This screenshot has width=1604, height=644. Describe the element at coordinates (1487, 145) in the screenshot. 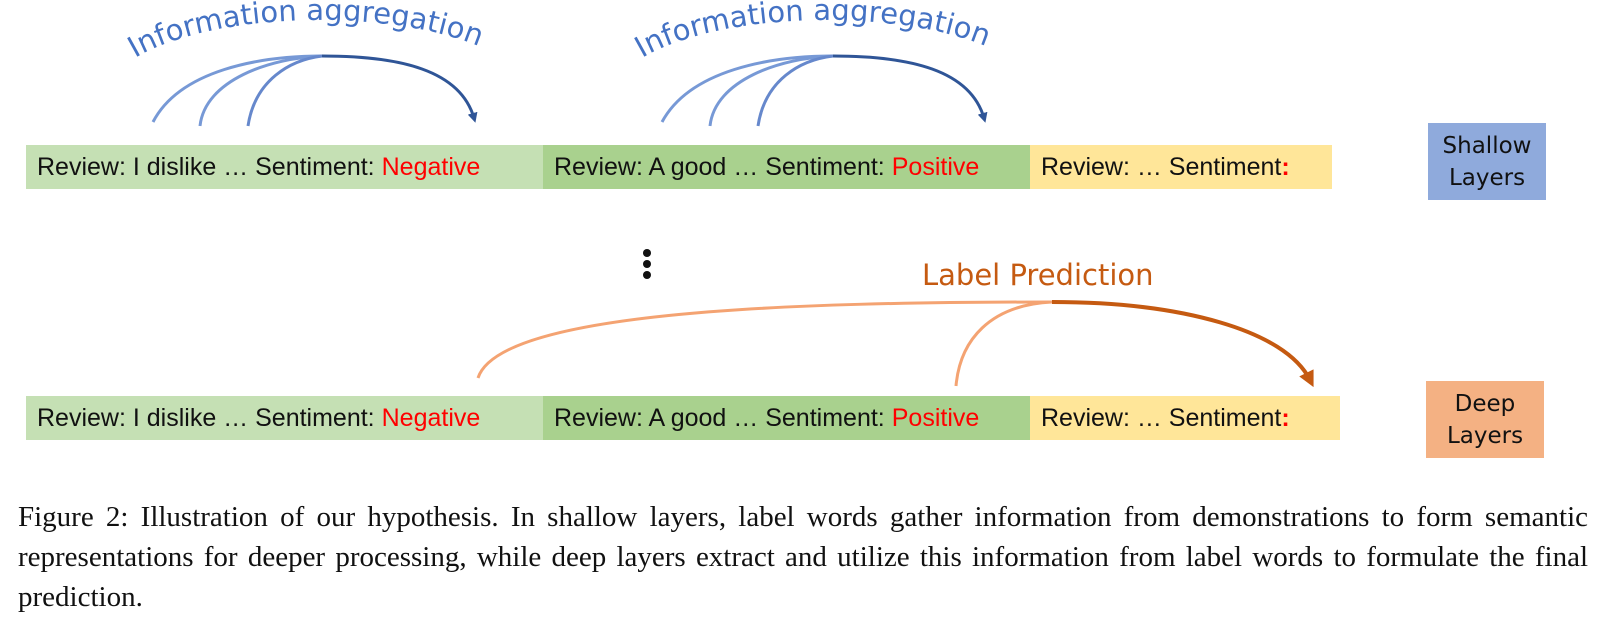

I see `shallow-layers-line1: Shallow` at that location.